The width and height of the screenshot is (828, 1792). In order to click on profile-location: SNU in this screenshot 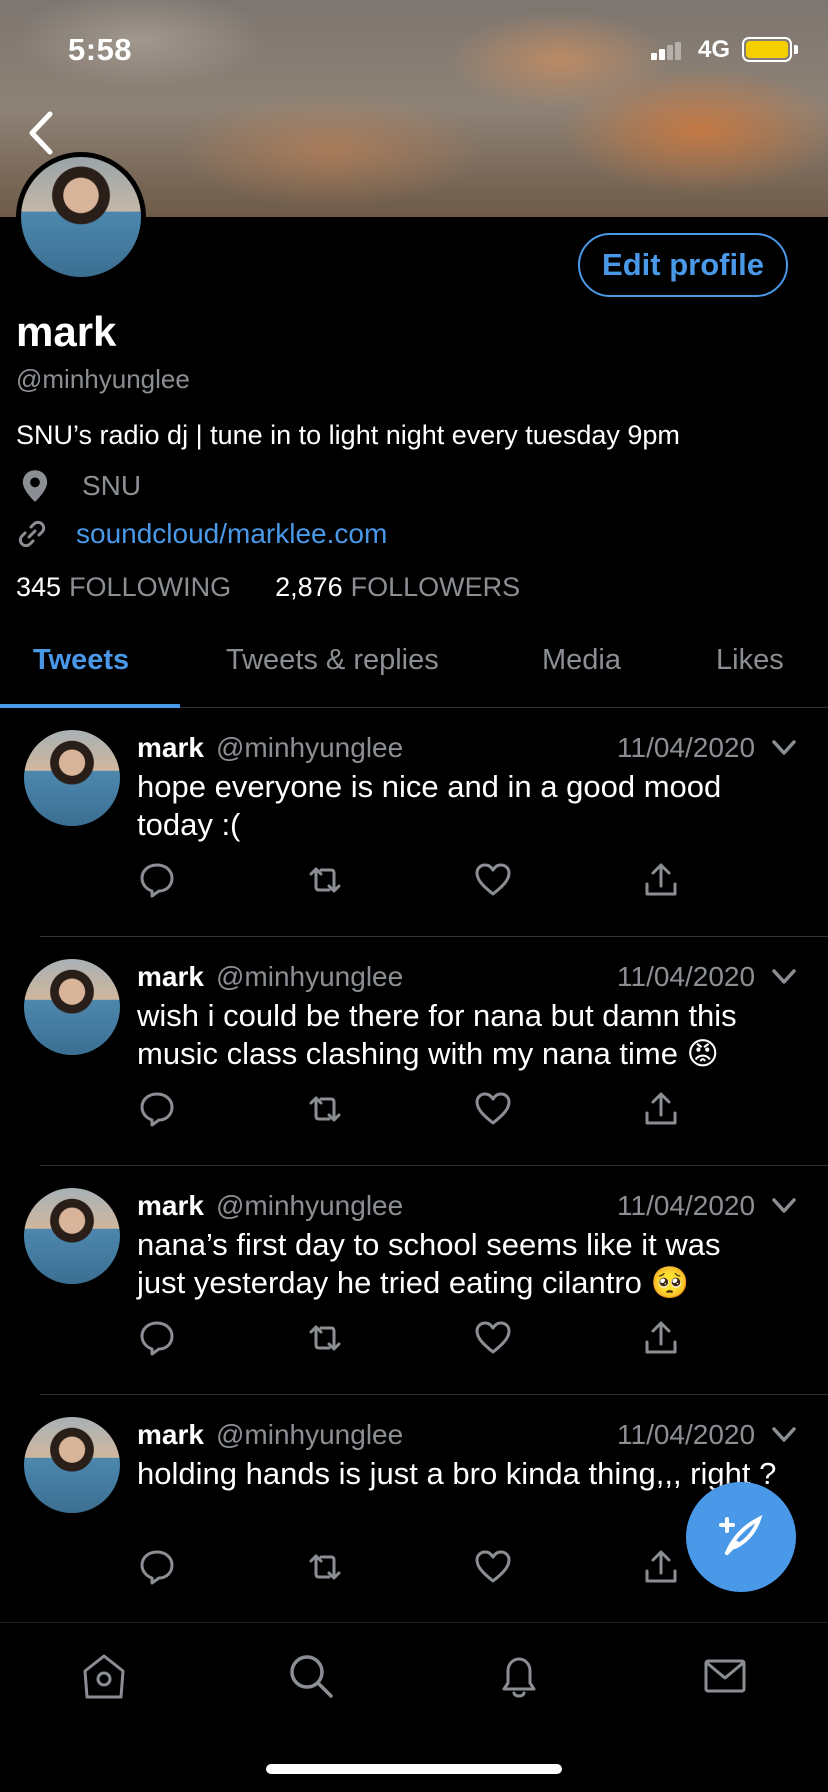, I will do `click(112, 485)`.